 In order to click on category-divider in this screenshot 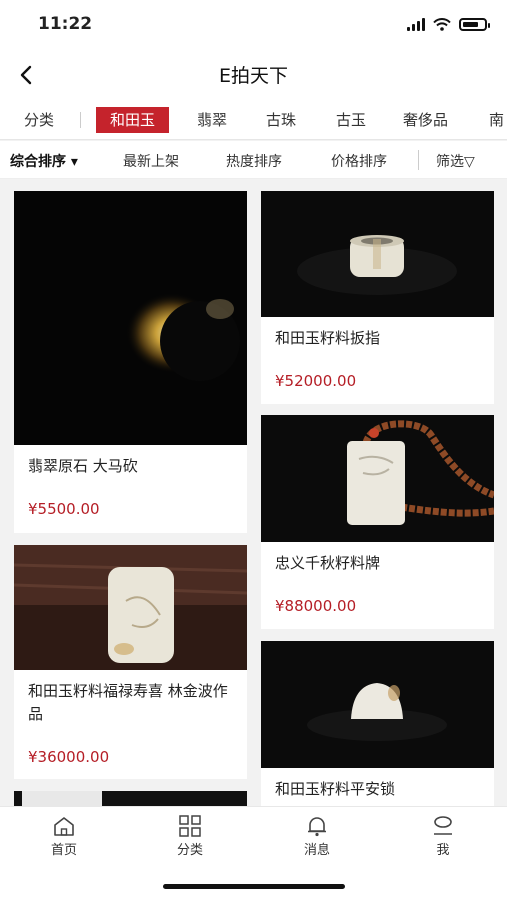, I will do `click(80, 120)`.